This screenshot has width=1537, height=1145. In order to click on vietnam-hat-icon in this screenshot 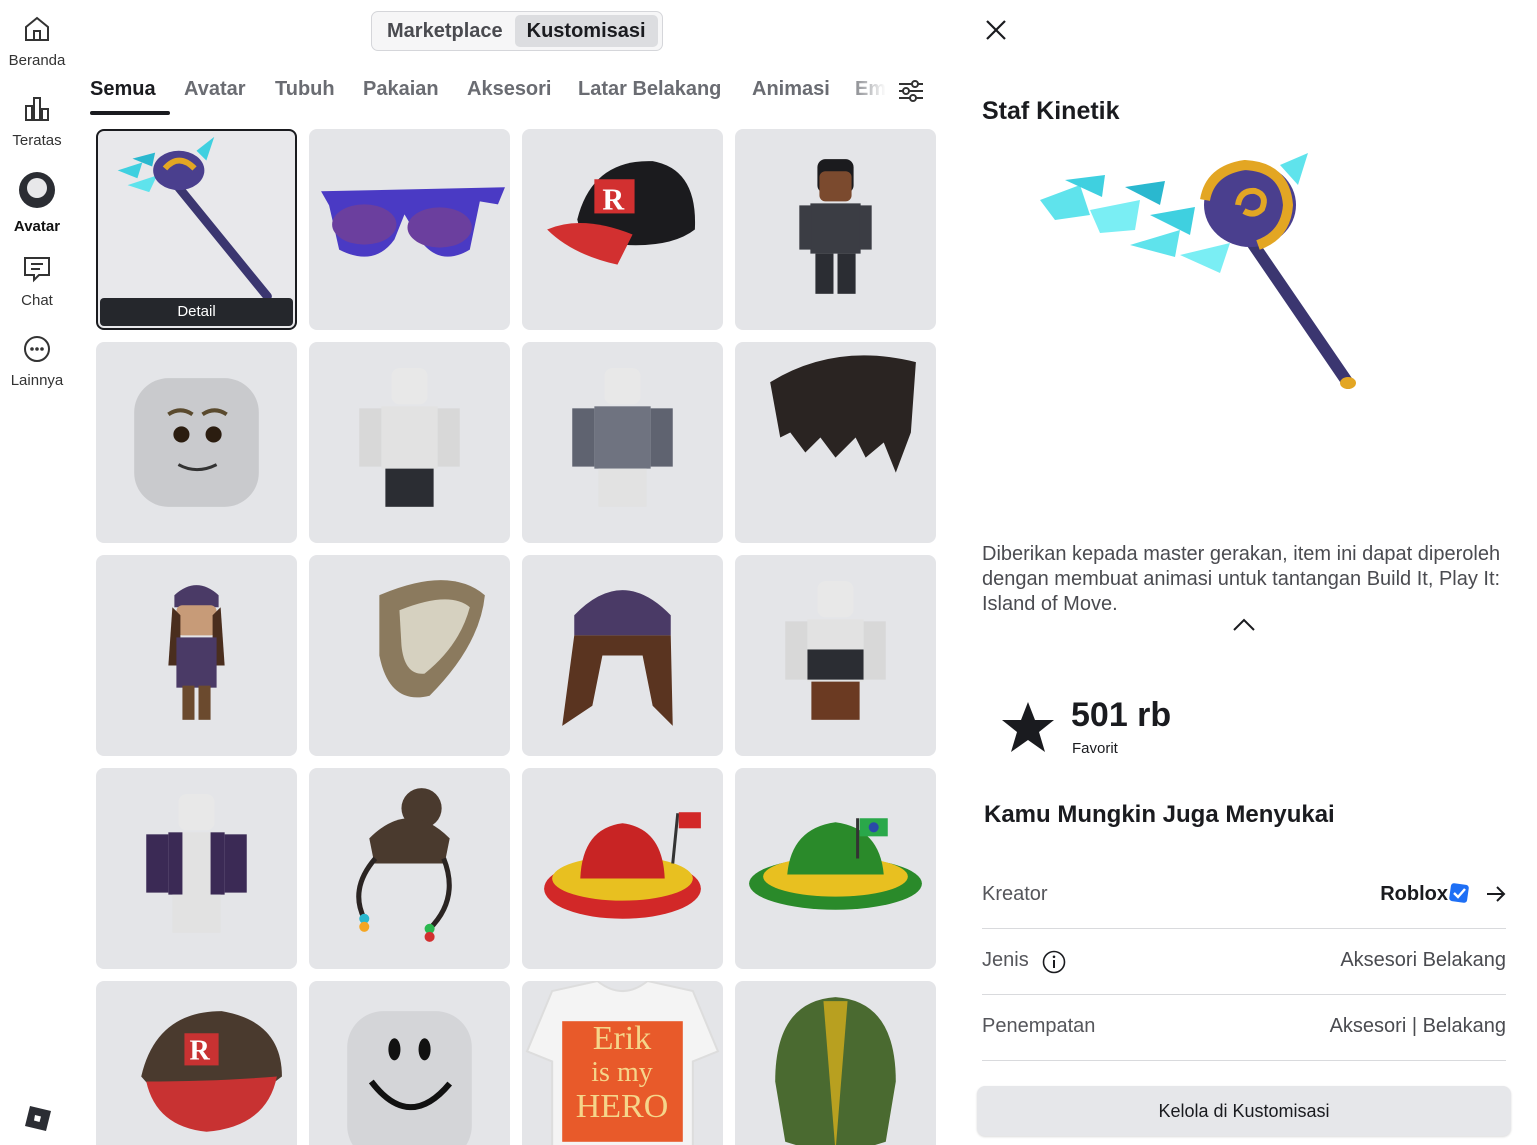, I will do `click(622, 865)`.